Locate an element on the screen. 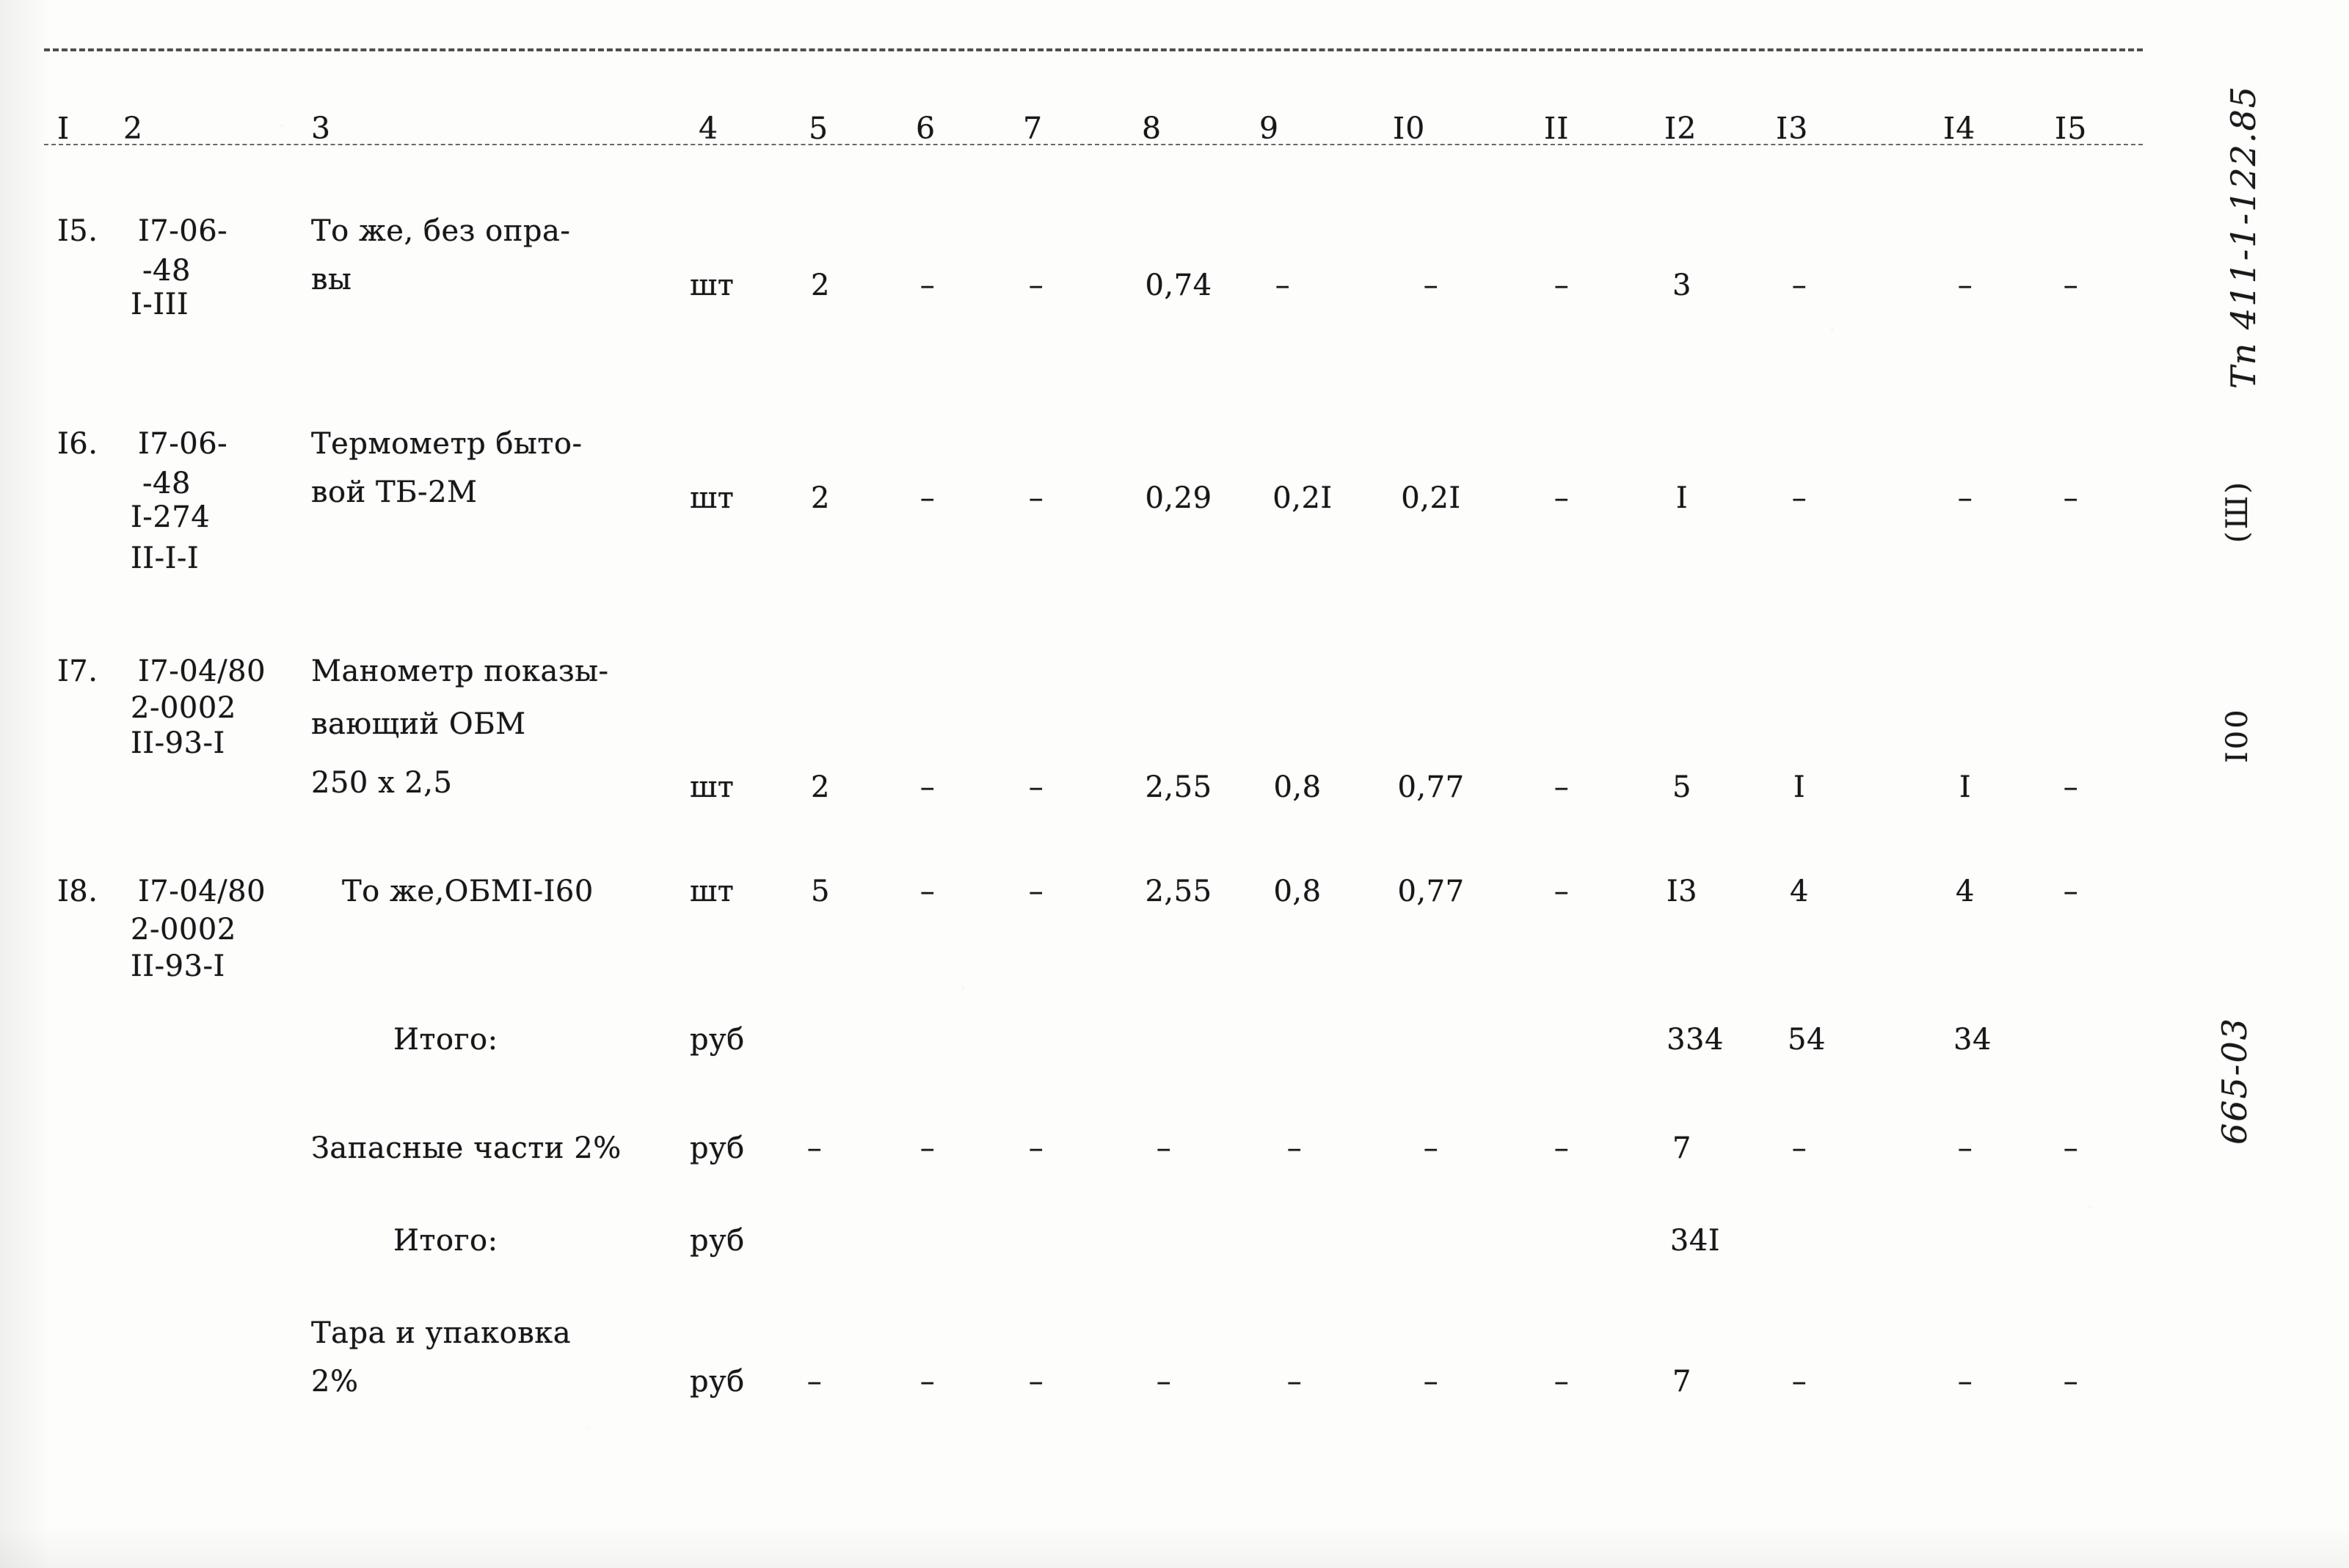 This screenshot has width=2349, height=1568. col-header-14: I4 is located at coordinates (1960, 128).